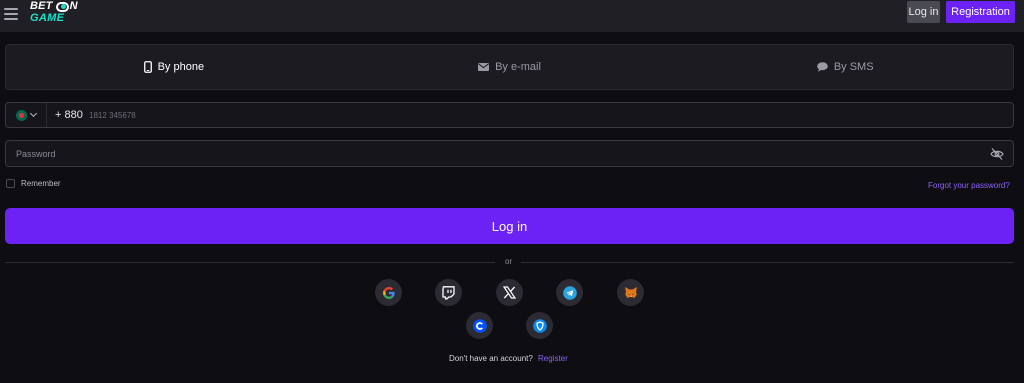  I want to click on trust-wallet-icon, so click(539, 325).